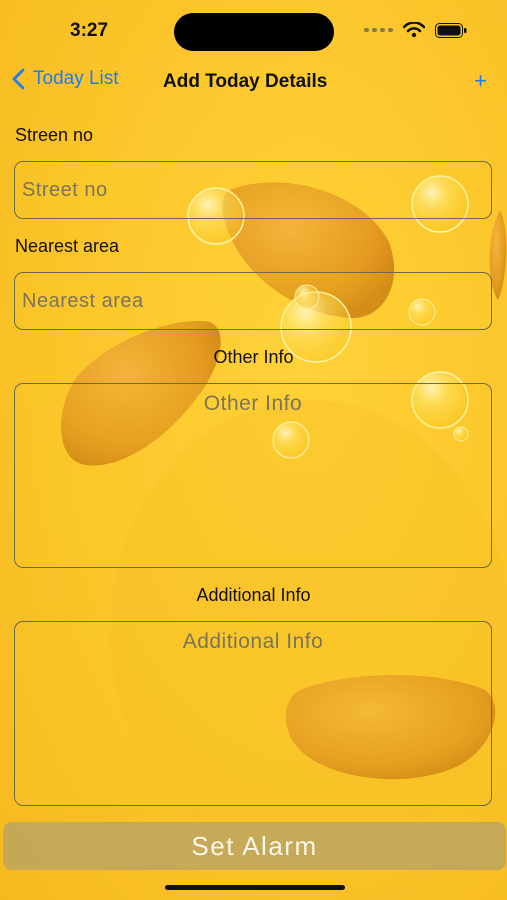  What do you see at coordinates (254, 846) in the screenshot?
I see `set-alarm-button: Set Alarm` at bounding box center [254, 846].